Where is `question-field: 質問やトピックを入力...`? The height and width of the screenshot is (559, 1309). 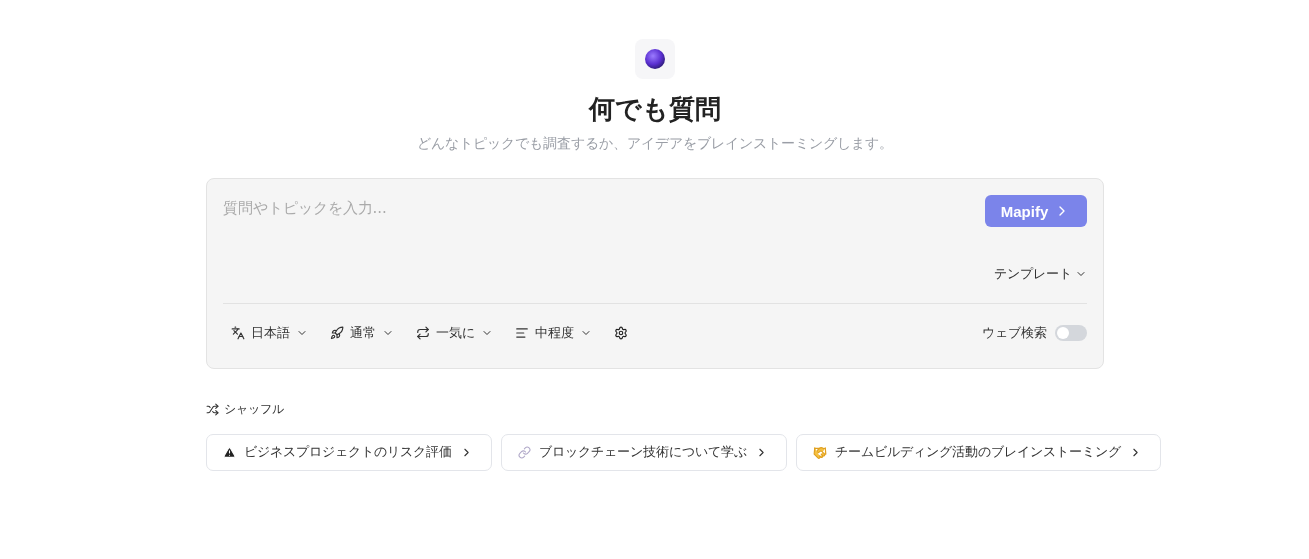 question-field: 質問やトピックを入力... is located at coordinates (522, 208).